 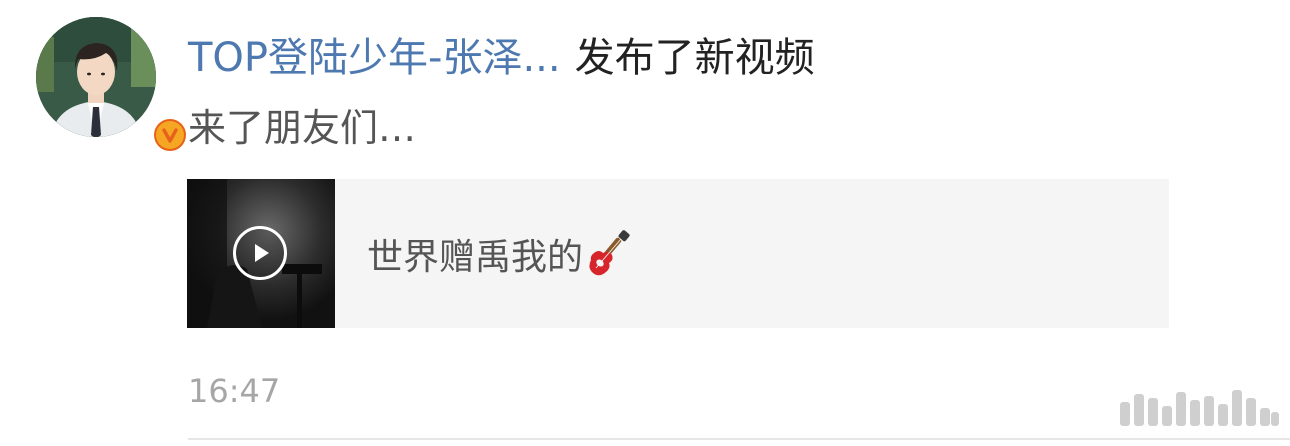 What do you see at coordinates (739, 439) in the screenshot?
I see `divider` at bounding box center [739, 439].